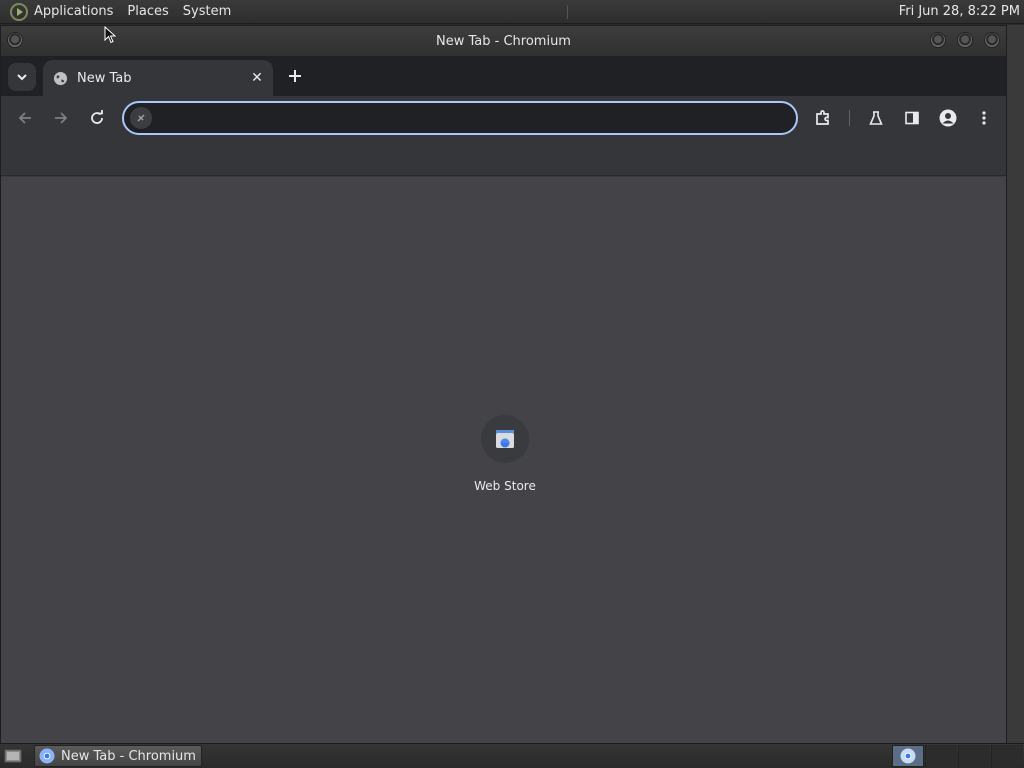 This screenshot has height=768, width=1024. I want to click on address-bar, so click(460, 118).